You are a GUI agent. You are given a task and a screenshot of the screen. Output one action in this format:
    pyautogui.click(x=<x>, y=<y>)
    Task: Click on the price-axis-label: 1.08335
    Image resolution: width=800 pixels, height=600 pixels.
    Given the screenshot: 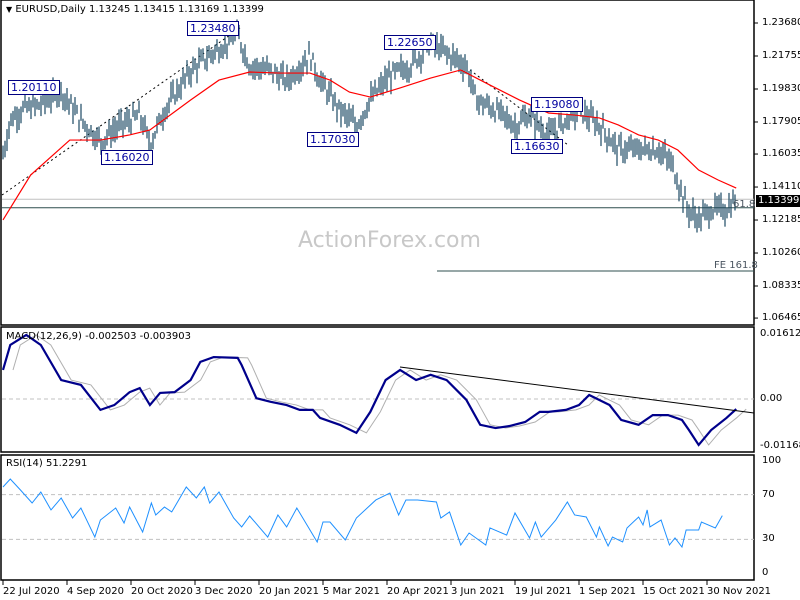 What is the action you would take?
    pyautogui.click(x=781, y=285)
    